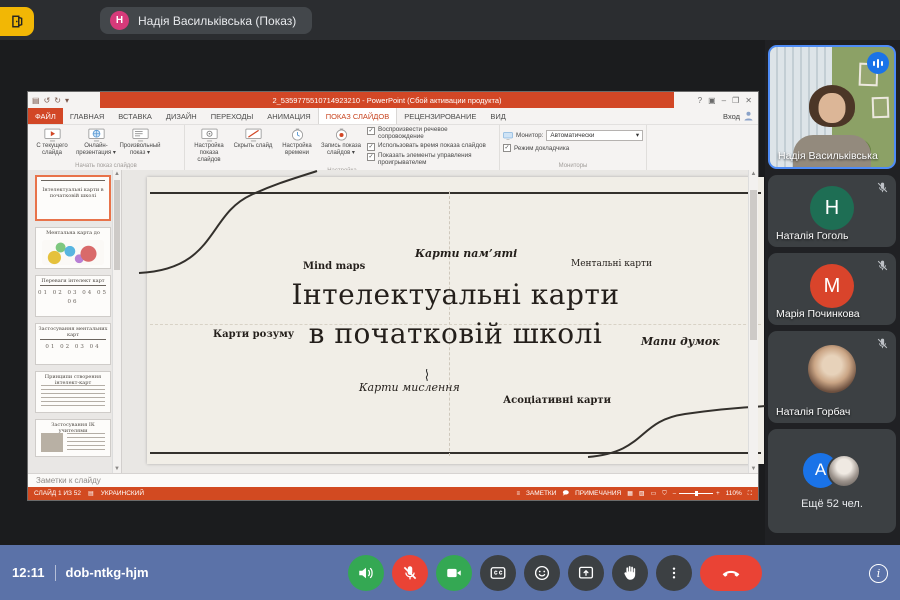  I want to click on captions-button, so click(498, 572).